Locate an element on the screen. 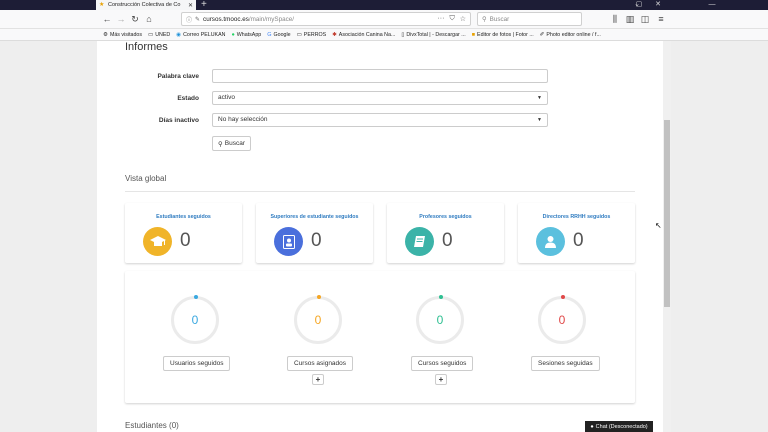 The width and height of the screenshot is (768, 432). card-label: Superiores de estudiante seguidos is located at coordinates (314, 217).